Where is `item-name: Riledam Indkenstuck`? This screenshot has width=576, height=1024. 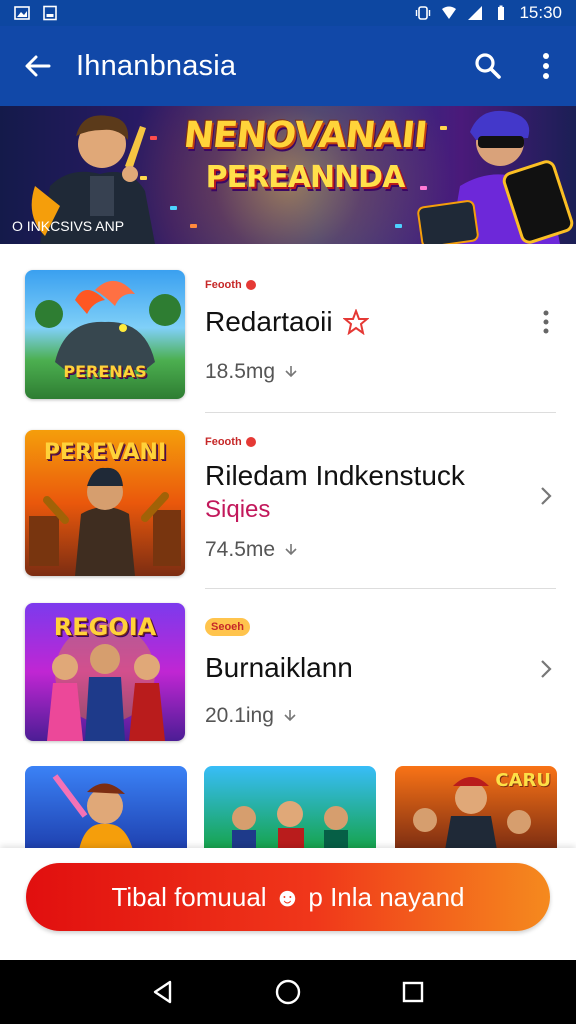
item-name: Riledam Indkenstuck is located at coordinates (335, 475).